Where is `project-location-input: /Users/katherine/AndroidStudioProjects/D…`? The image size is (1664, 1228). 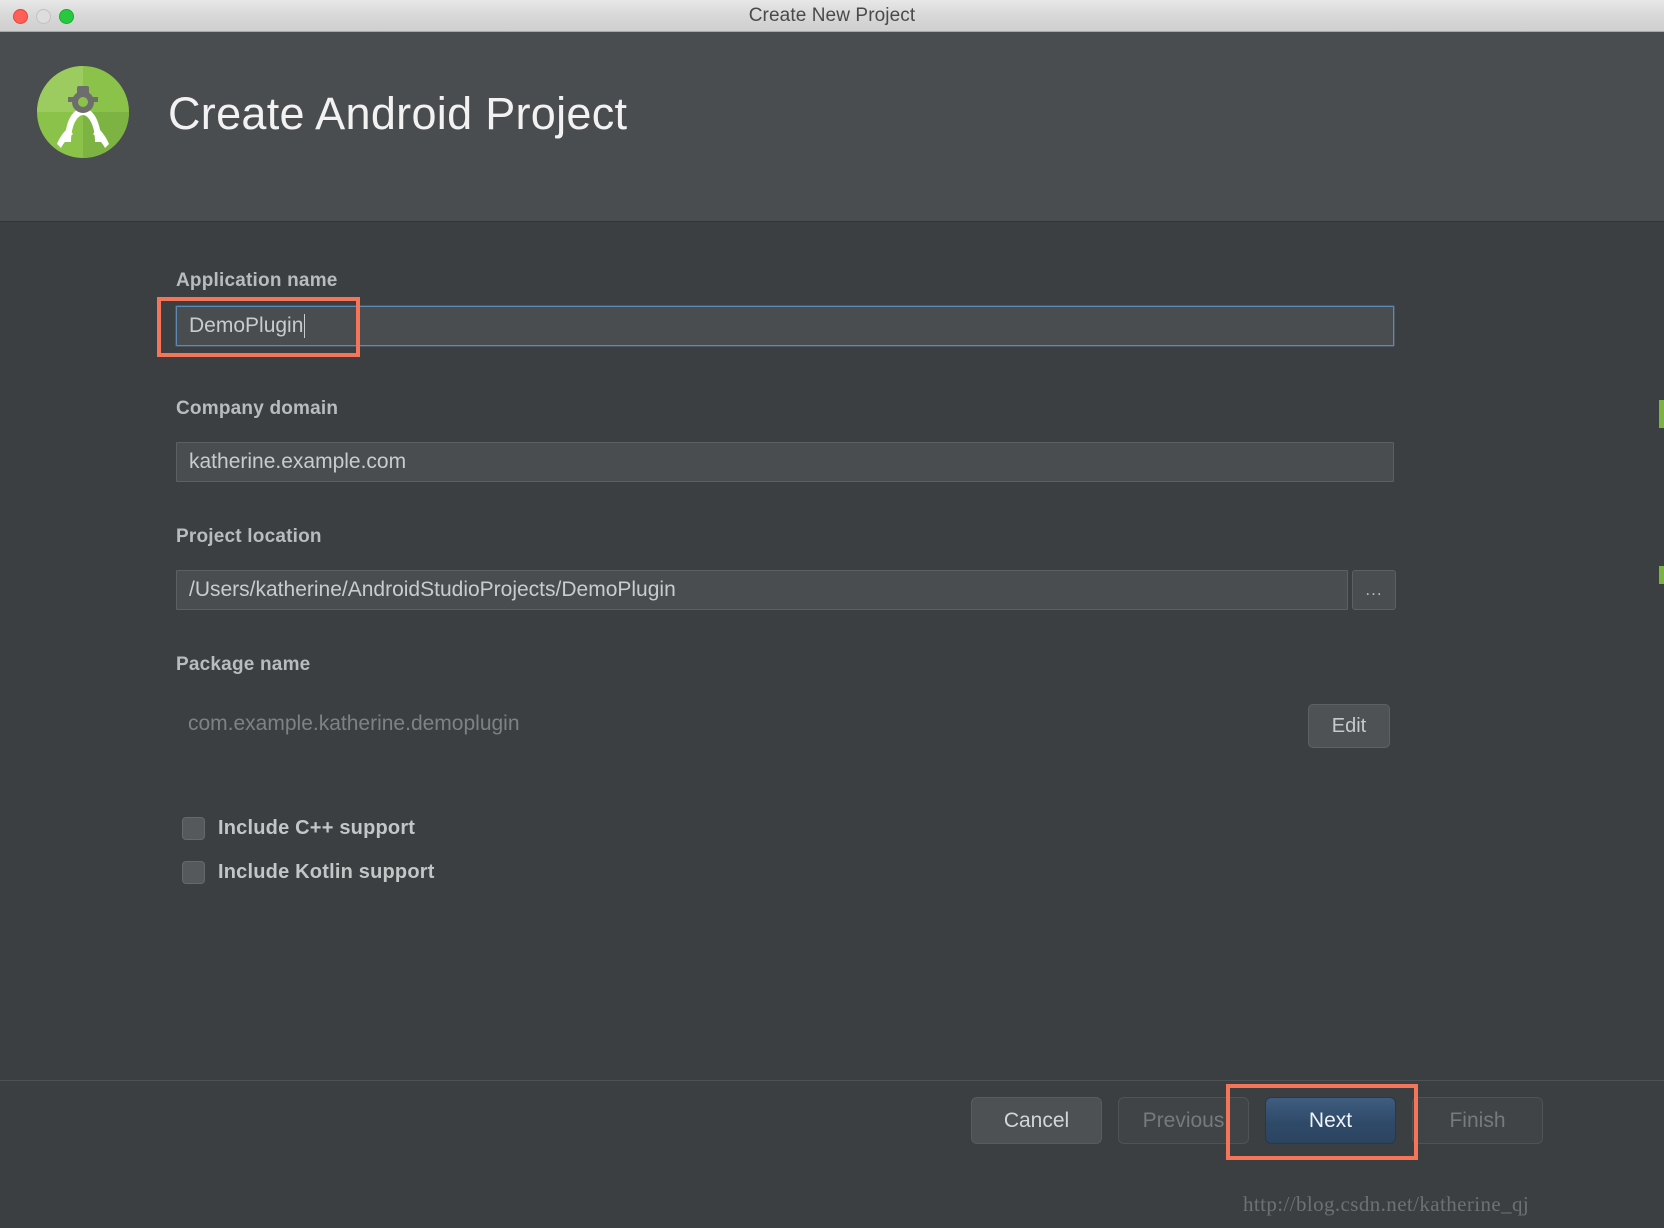
project-location-input: /Users/katherine/AndroidStudioProjects/D… is located at coordinates (762, 590).